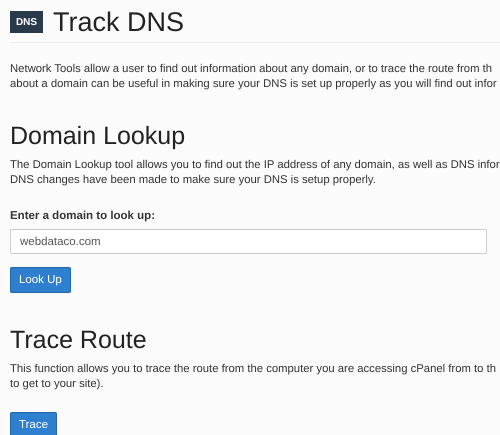  What do you see at coordinates (254, 84) in the screenshot?
I see `description-text: about a domain can be useful in making sure your DNS is set up properly as you will find out infor` at bounding box center [254, 84].